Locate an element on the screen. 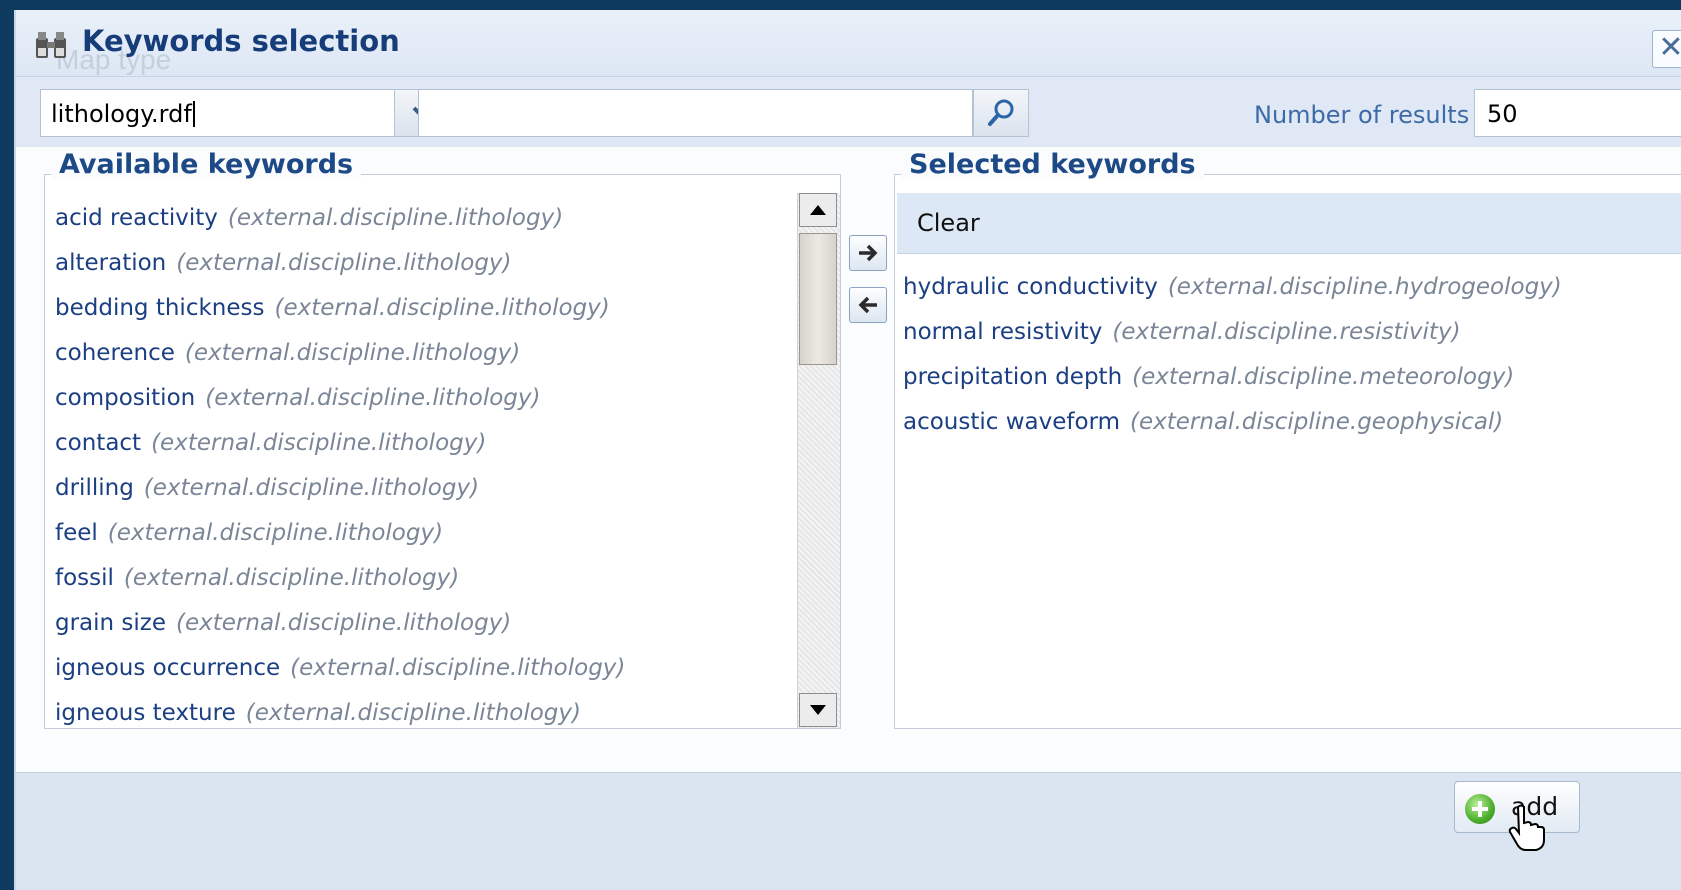 The width and height of the screenshot is (1681, 890). clear-selection-button: Clear is located at coordinates (1289, 223).